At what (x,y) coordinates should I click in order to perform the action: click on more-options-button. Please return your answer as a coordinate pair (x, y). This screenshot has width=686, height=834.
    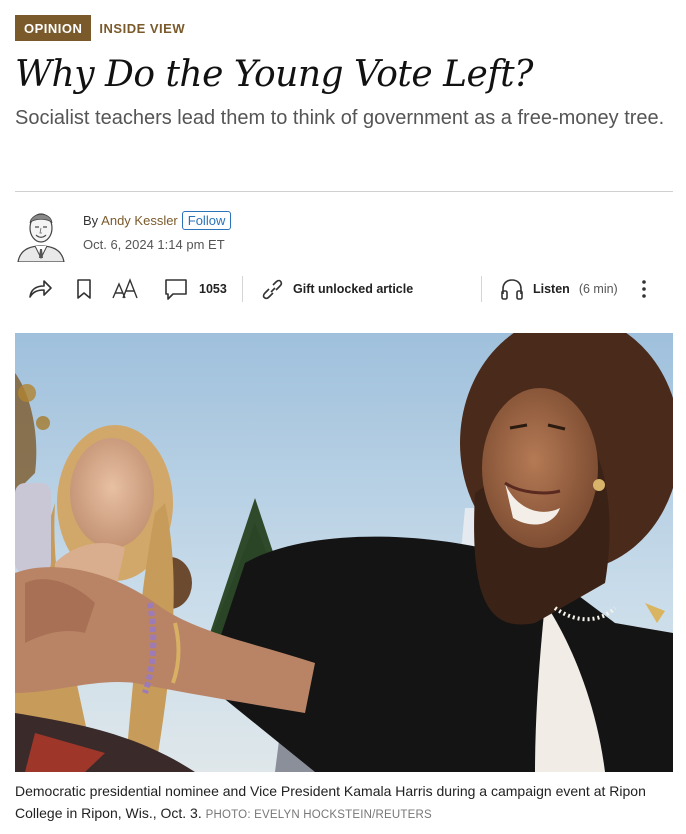
    Looking at the image, I should click on (644, 289).